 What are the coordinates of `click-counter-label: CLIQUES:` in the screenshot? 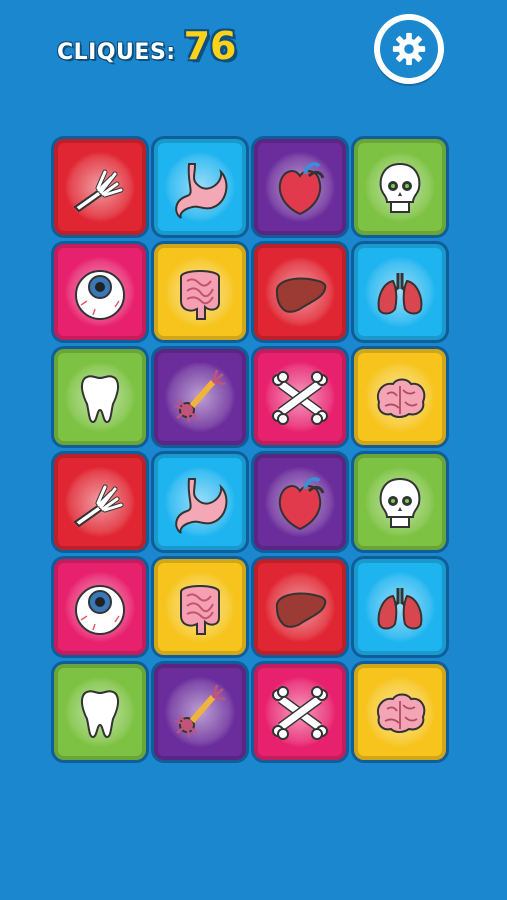 It's located at (116, 52).